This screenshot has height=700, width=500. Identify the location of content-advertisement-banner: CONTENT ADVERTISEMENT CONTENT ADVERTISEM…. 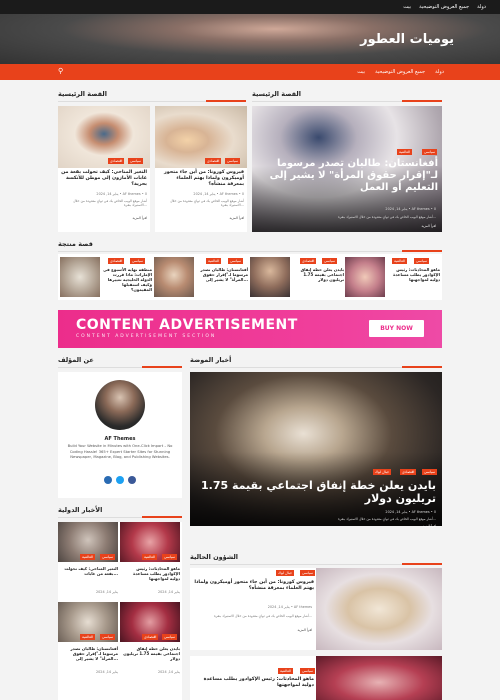
(250, 329).